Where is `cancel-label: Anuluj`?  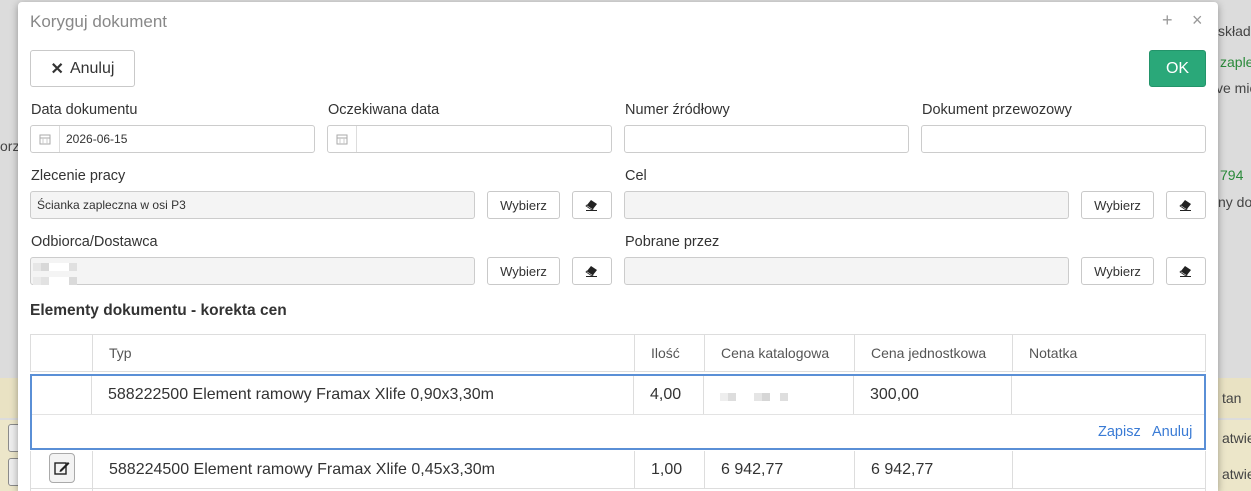 cancel-label: Anuluj is located at coordinates (92, 68).